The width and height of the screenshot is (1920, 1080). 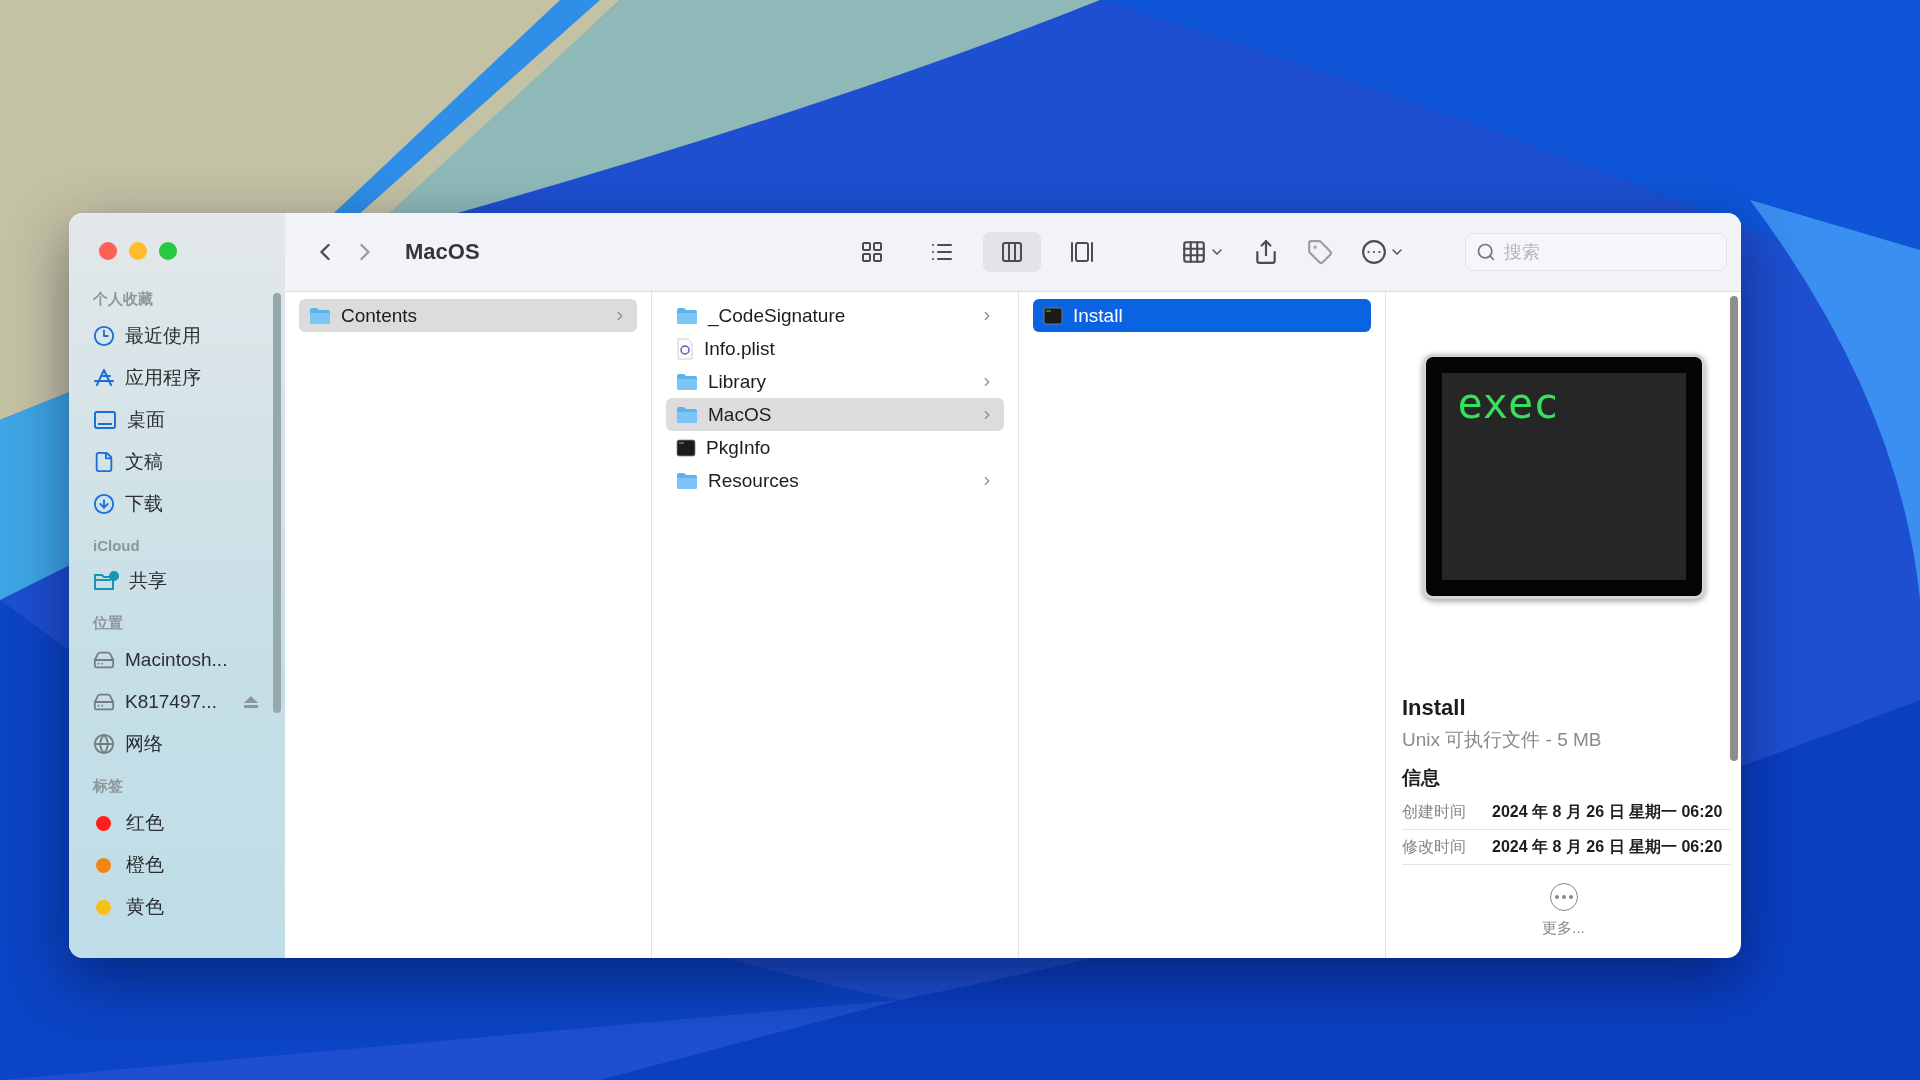 I want to click on tag-icon, so click(x=1320, y=252).